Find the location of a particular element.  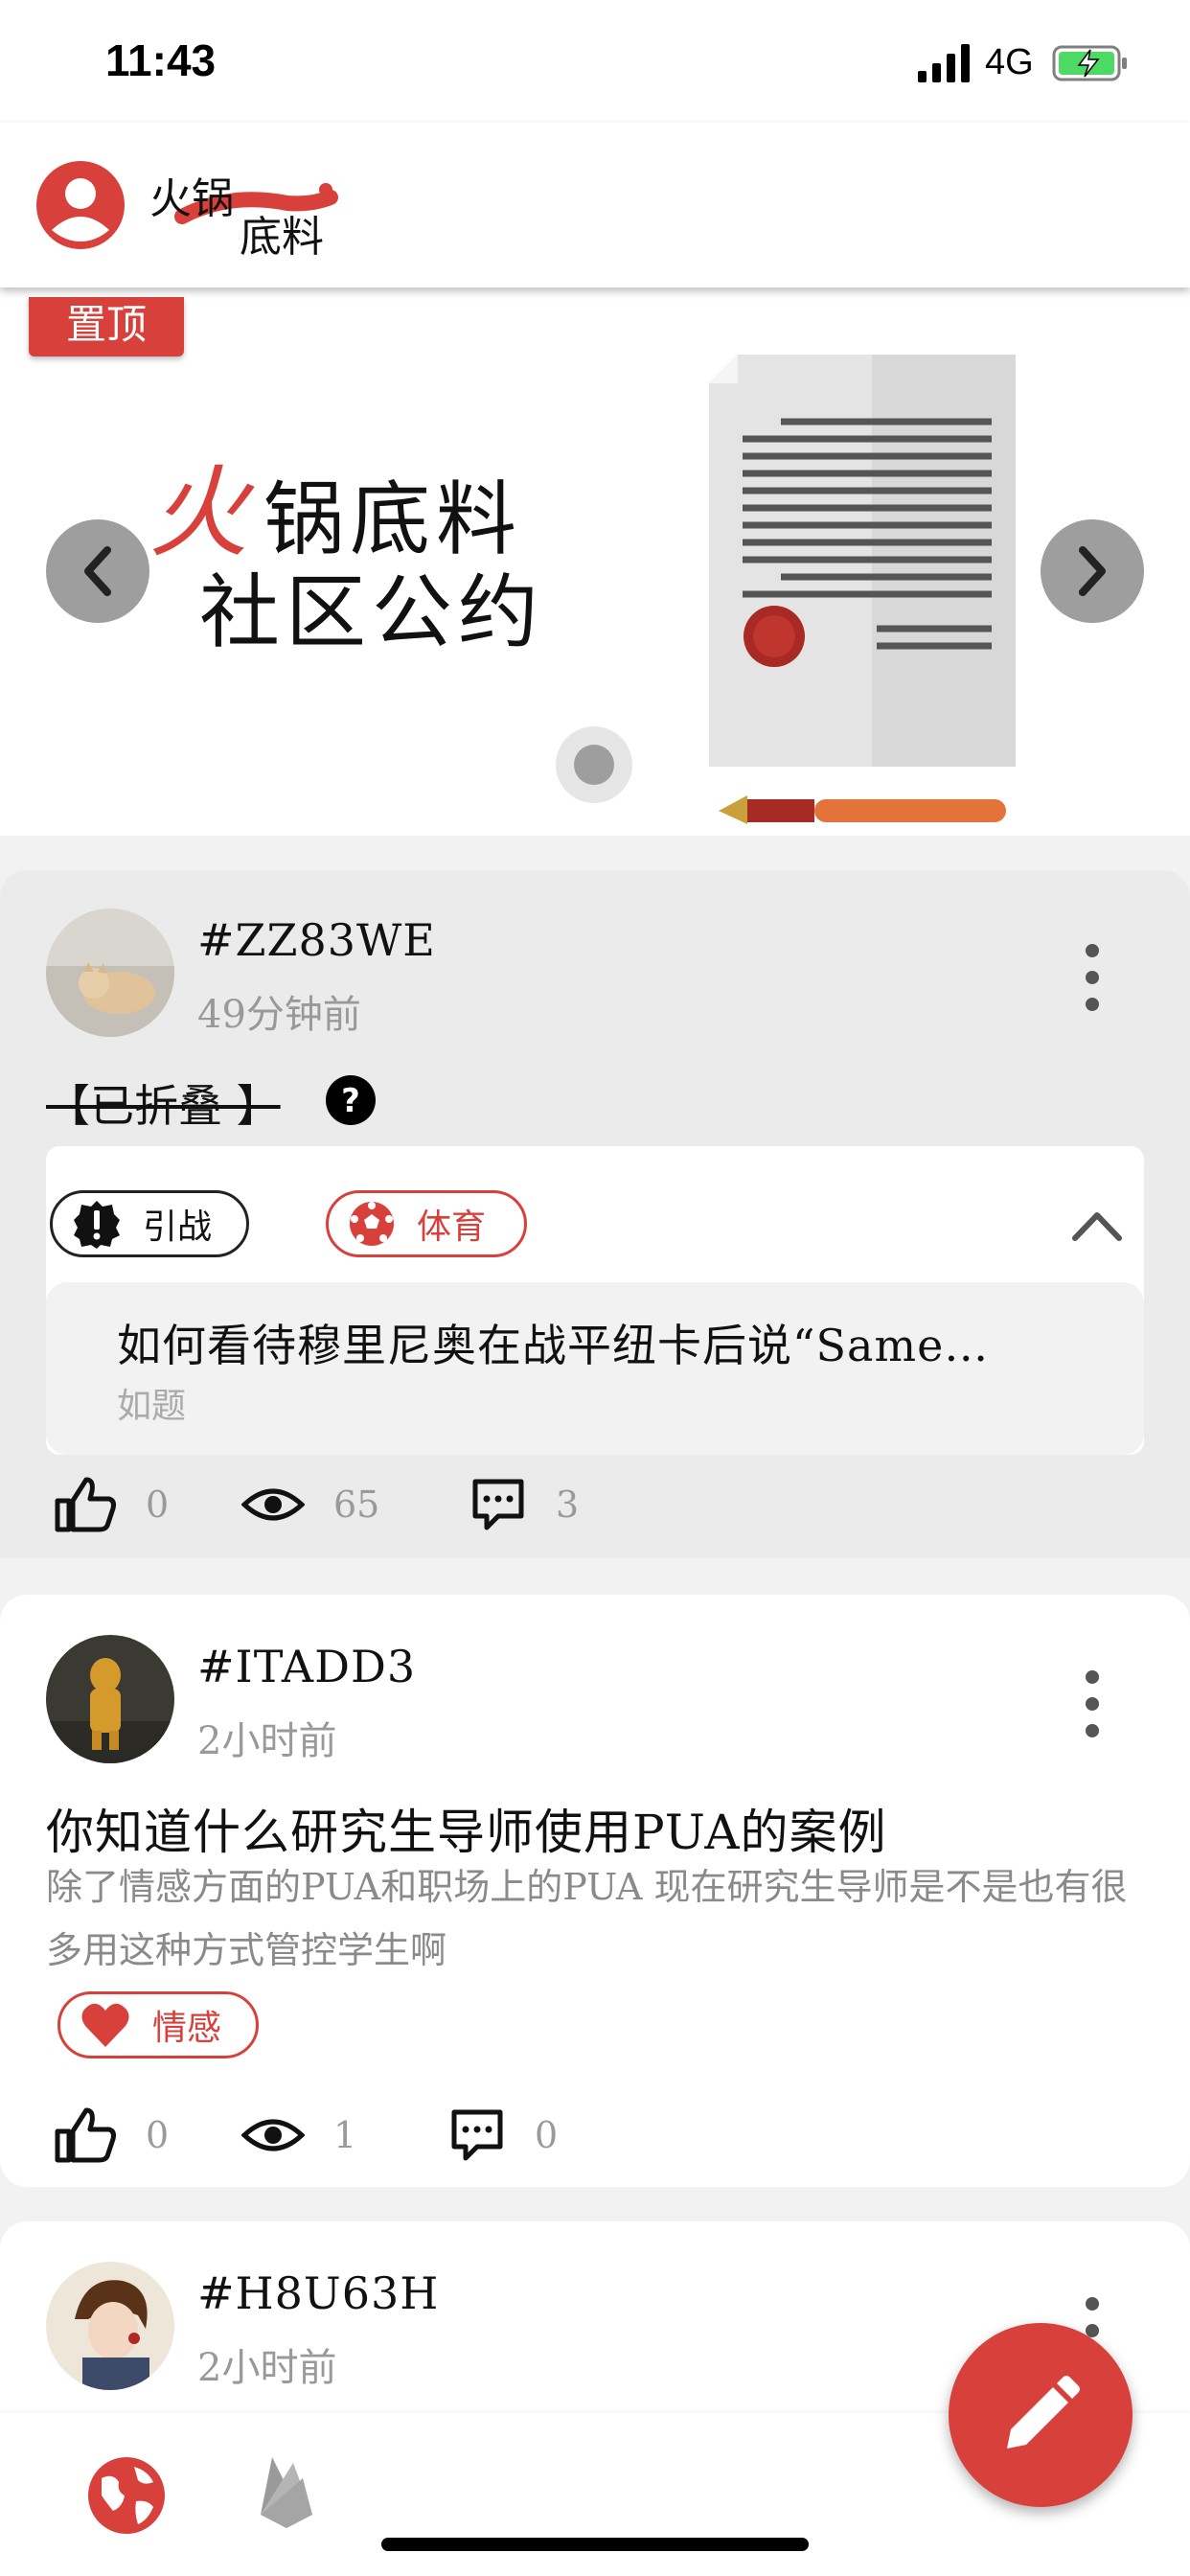

post-title: 你知道什么研究生导师使用PUA的案例 is located at coordinates (466, 1828).